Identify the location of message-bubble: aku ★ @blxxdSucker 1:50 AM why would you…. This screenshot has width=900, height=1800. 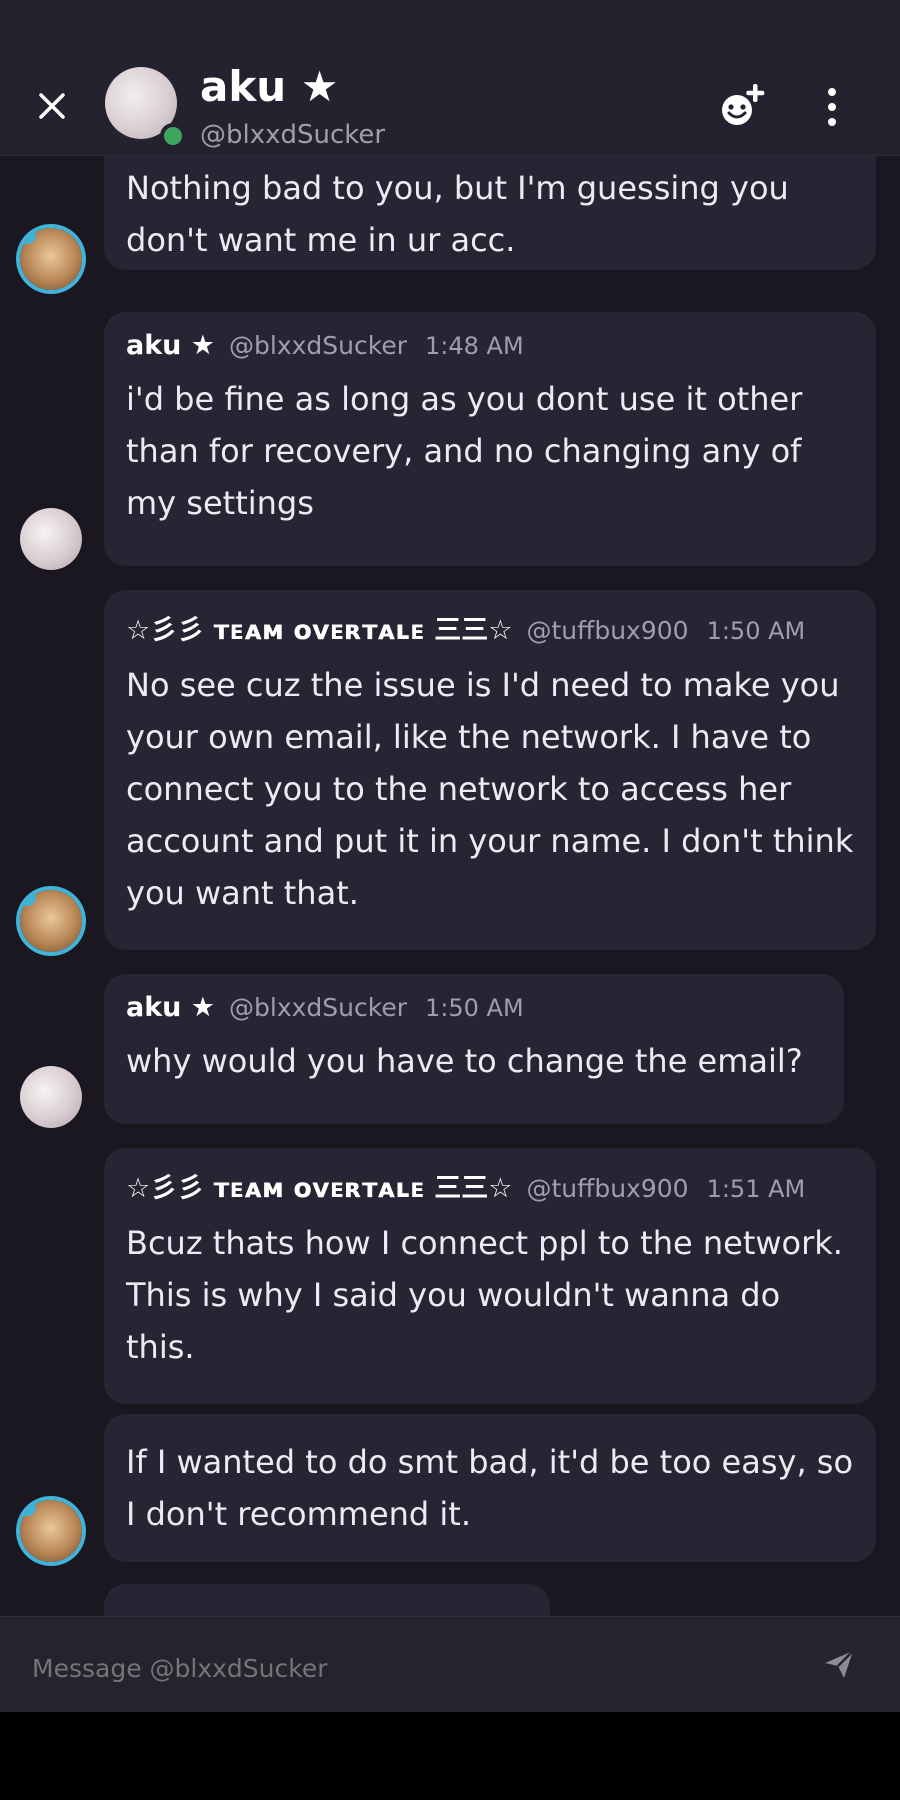
(474, 1049).